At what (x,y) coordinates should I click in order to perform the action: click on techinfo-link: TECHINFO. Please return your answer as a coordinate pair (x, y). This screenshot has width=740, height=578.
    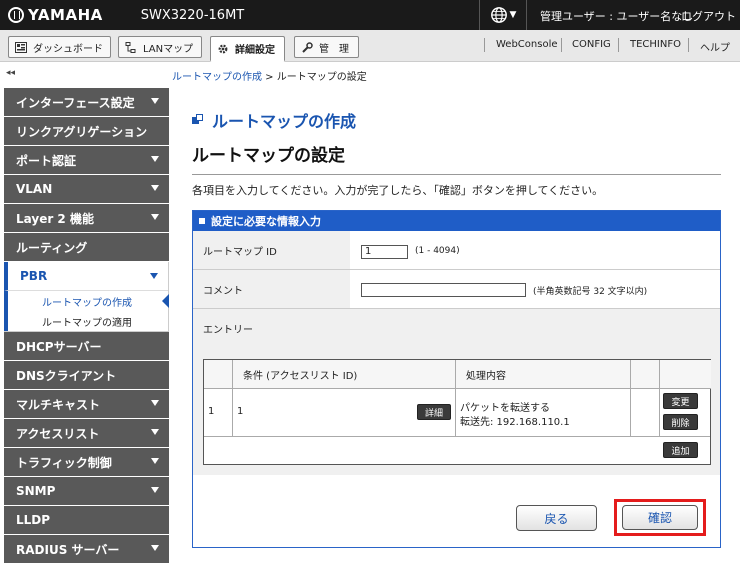
    Looking at the image, I should click on (655, 44).